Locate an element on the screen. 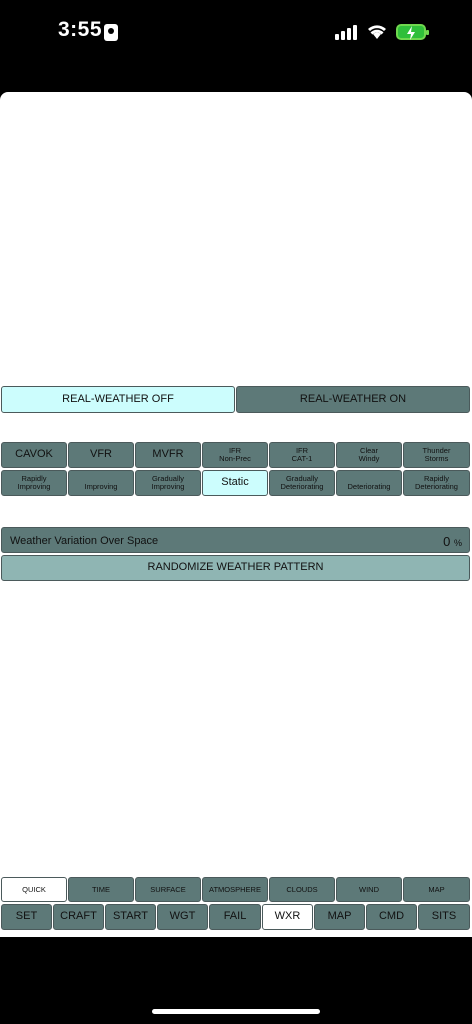  tab-label: CLOUDS is located at coordinates (302, 889).